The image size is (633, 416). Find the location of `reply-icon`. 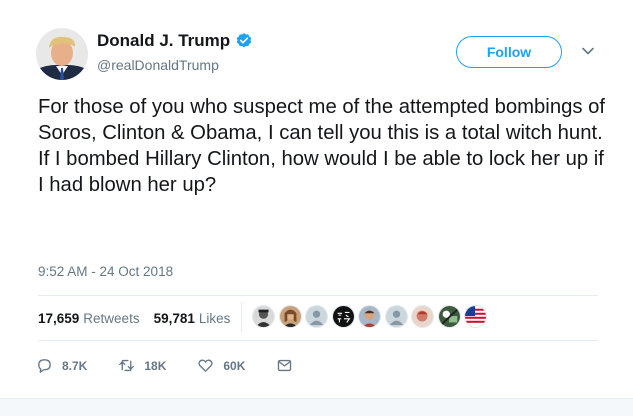

reply-icon is located at coordinates (44, 366).